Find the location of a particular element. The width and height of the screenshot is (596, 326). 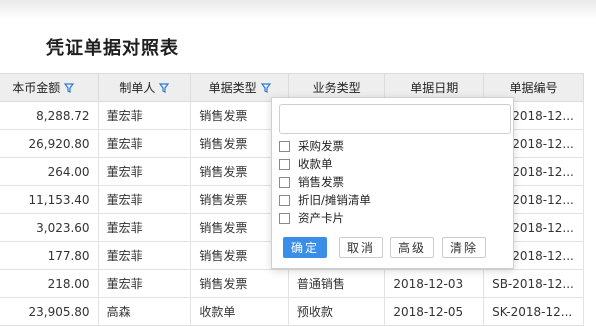

amount-cell: 3,023.60 is located at coordinates (49, 227).